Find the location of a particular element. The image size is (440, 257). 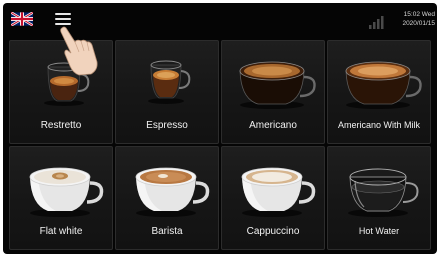

drink-label: Restretto is located at coordinates (61, 125).